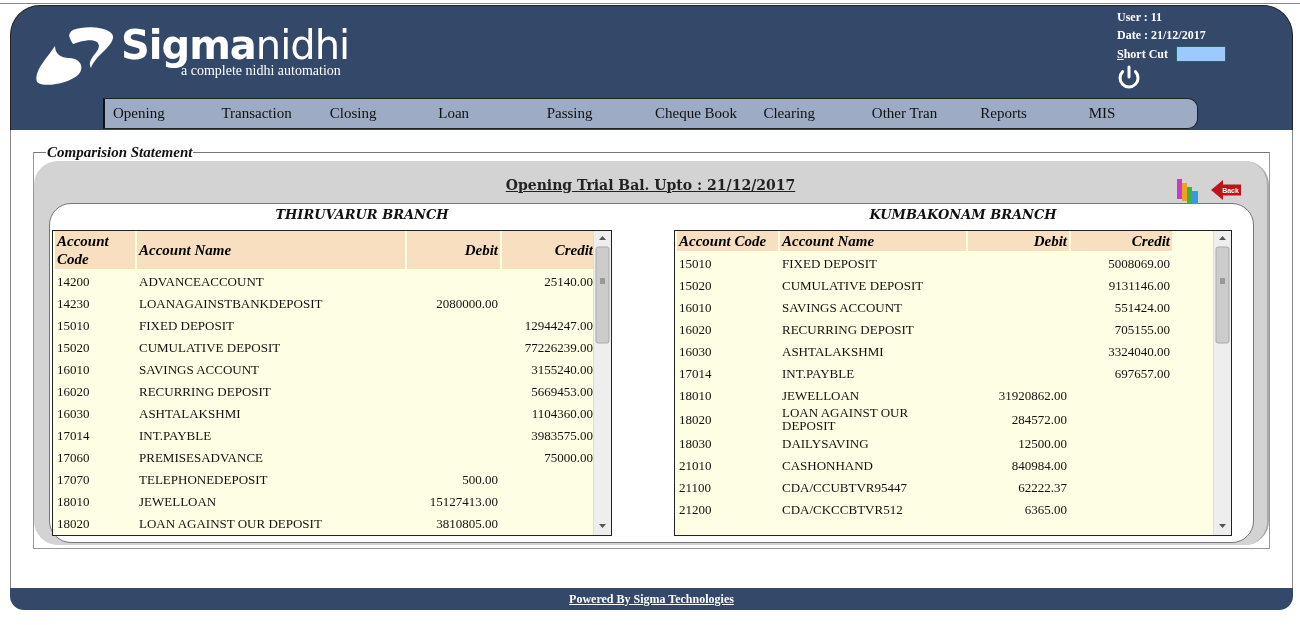 The height and width of the screenshot is (625, 1300). Describe the element at coordinates (827, 465) in the screenshot. I see `table-cell-text: CASHONHAND` at that location.